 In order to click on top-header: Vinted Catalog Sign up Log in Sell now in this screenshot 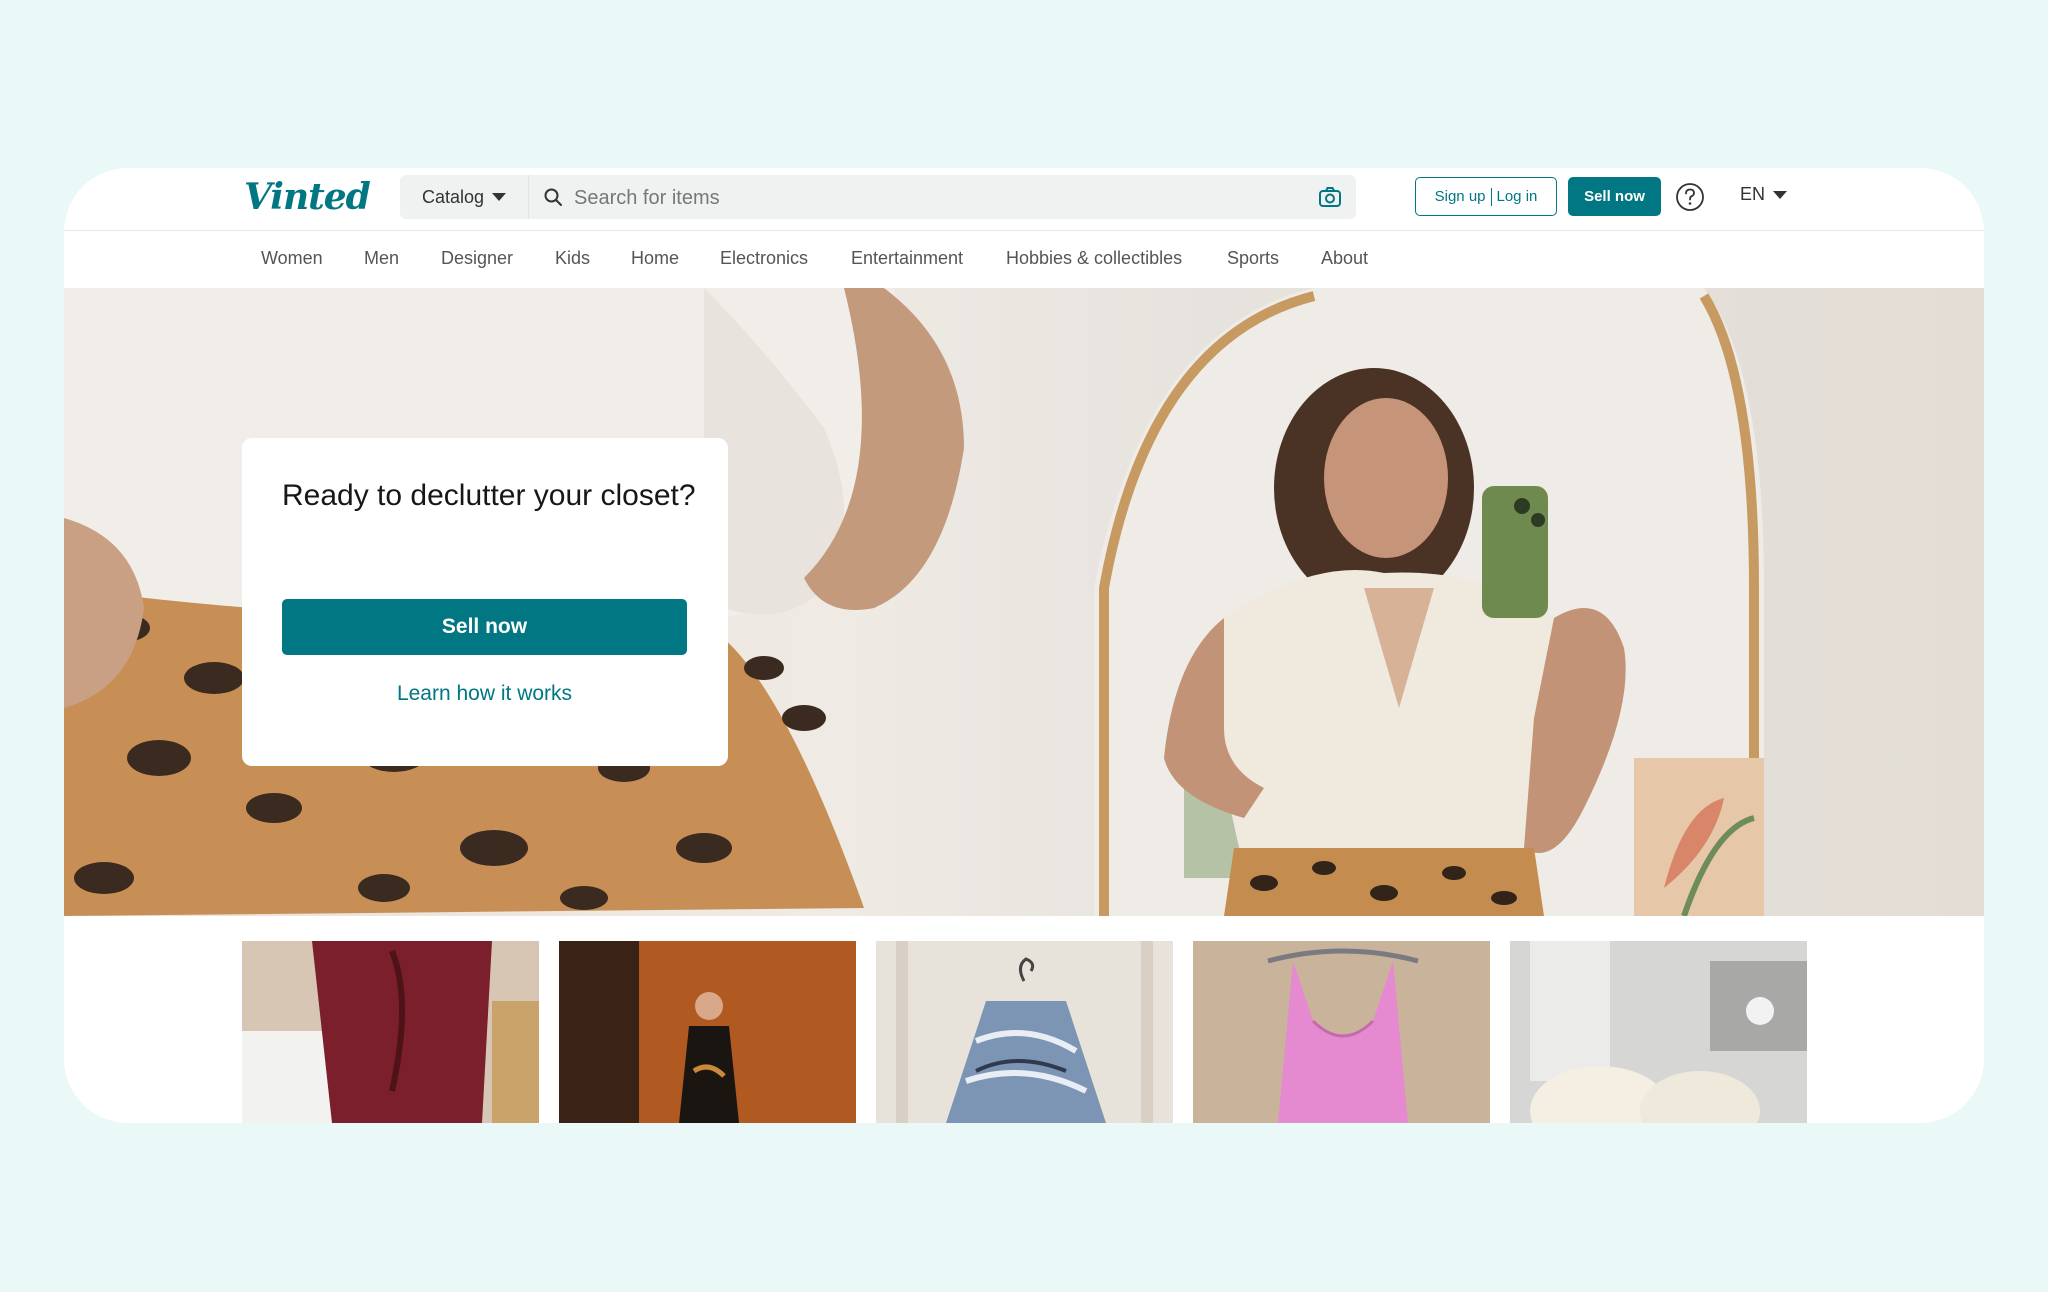, I will do `click(1024, 199)`.